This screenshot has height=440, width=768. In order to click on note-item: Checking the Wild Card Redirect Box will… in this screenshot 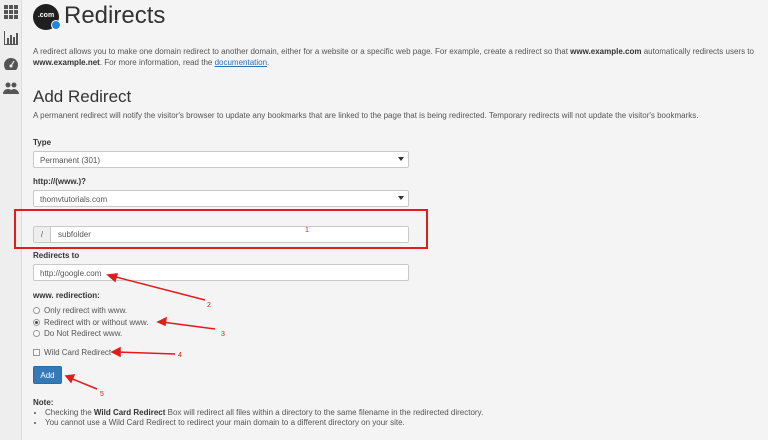, I will do `click(264, 413)`.